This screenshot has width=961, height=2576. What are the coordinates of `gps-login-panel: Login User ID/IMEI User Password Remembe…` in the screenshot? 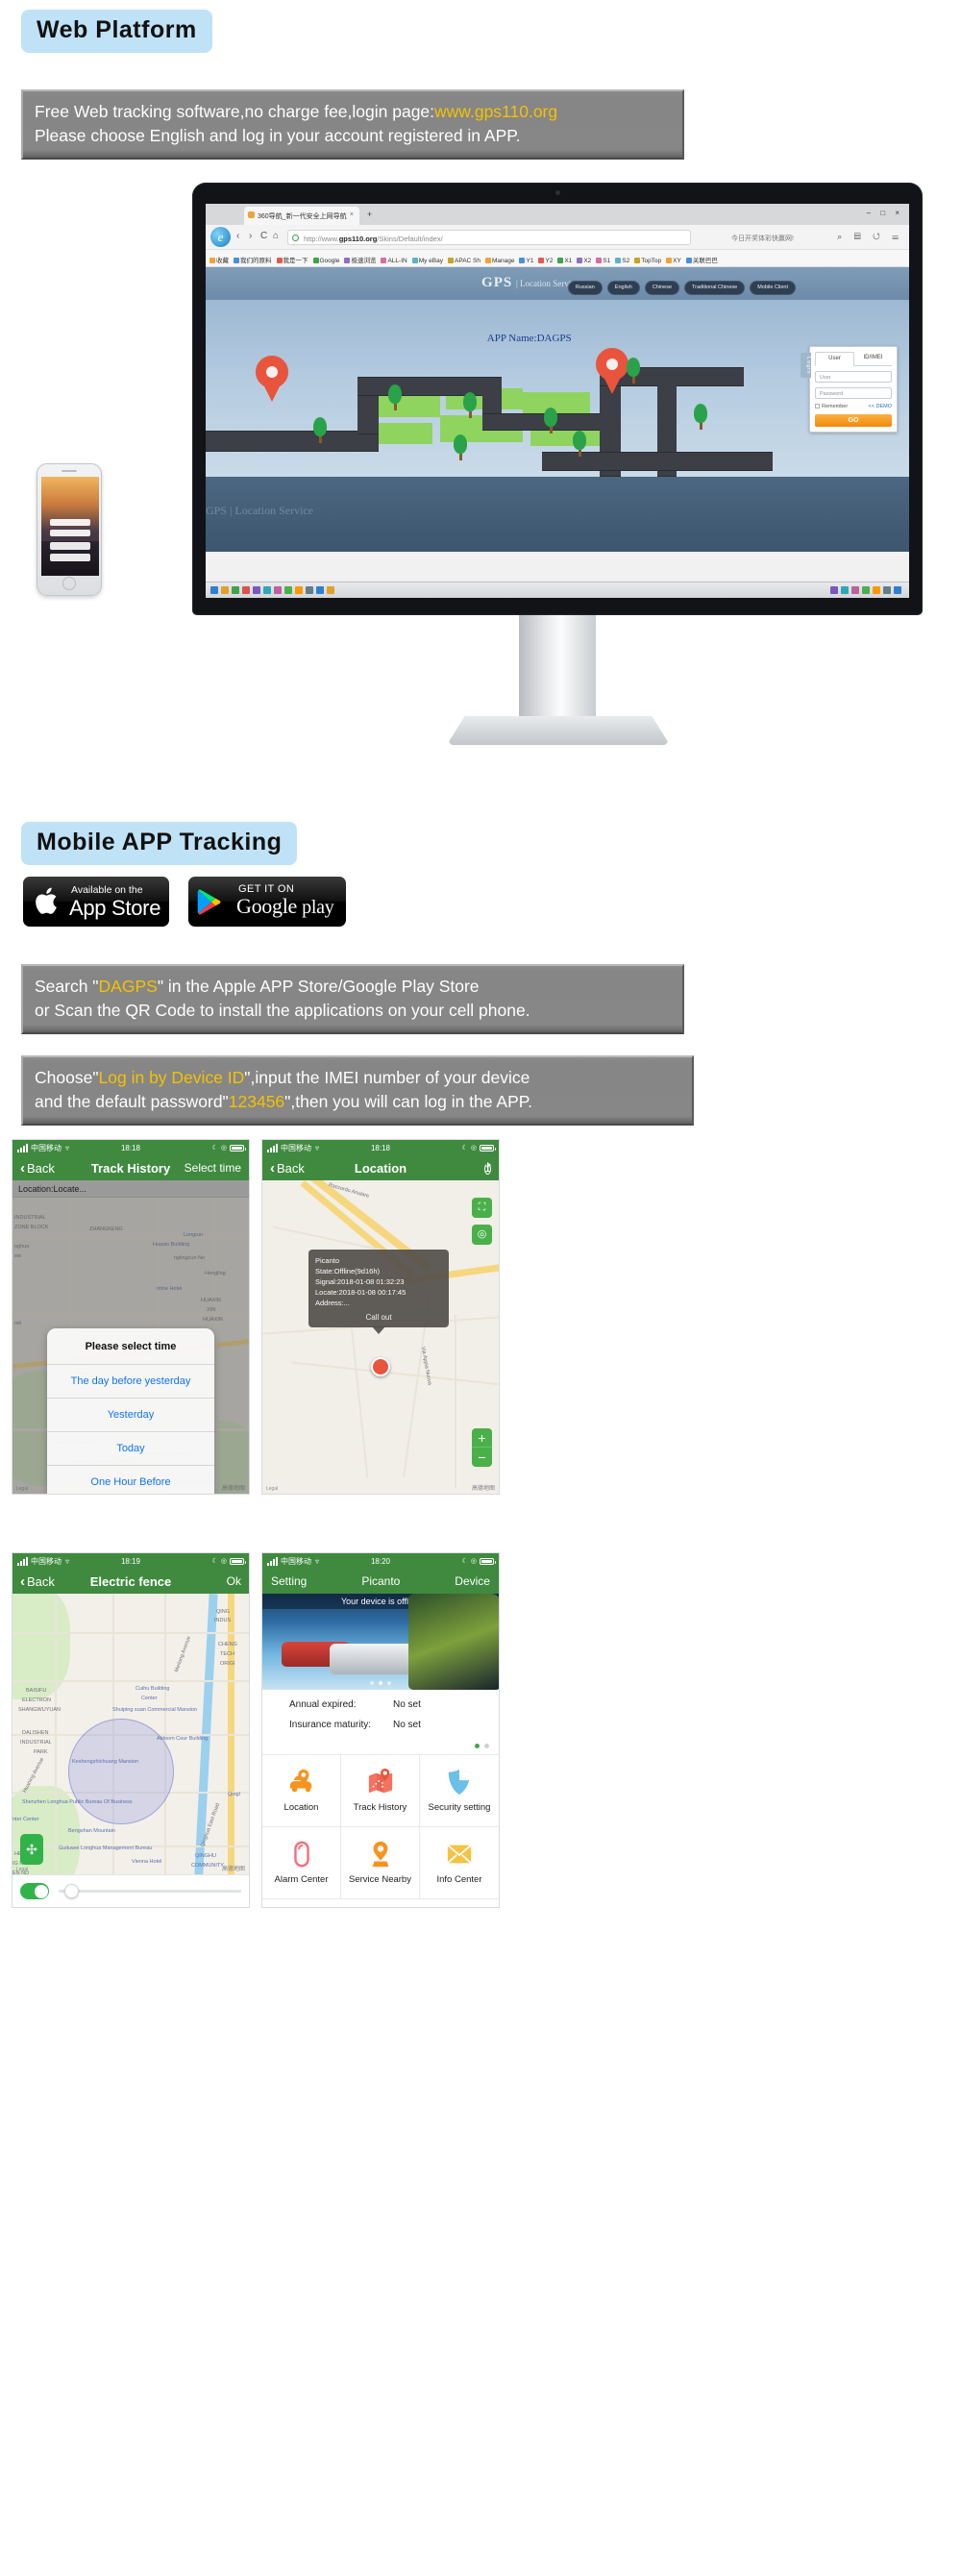 It's located at (849, 389).